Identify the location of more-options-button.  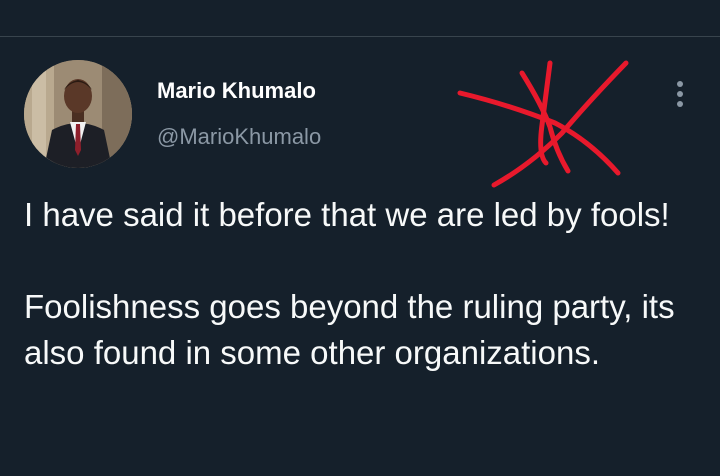
(680, 94).